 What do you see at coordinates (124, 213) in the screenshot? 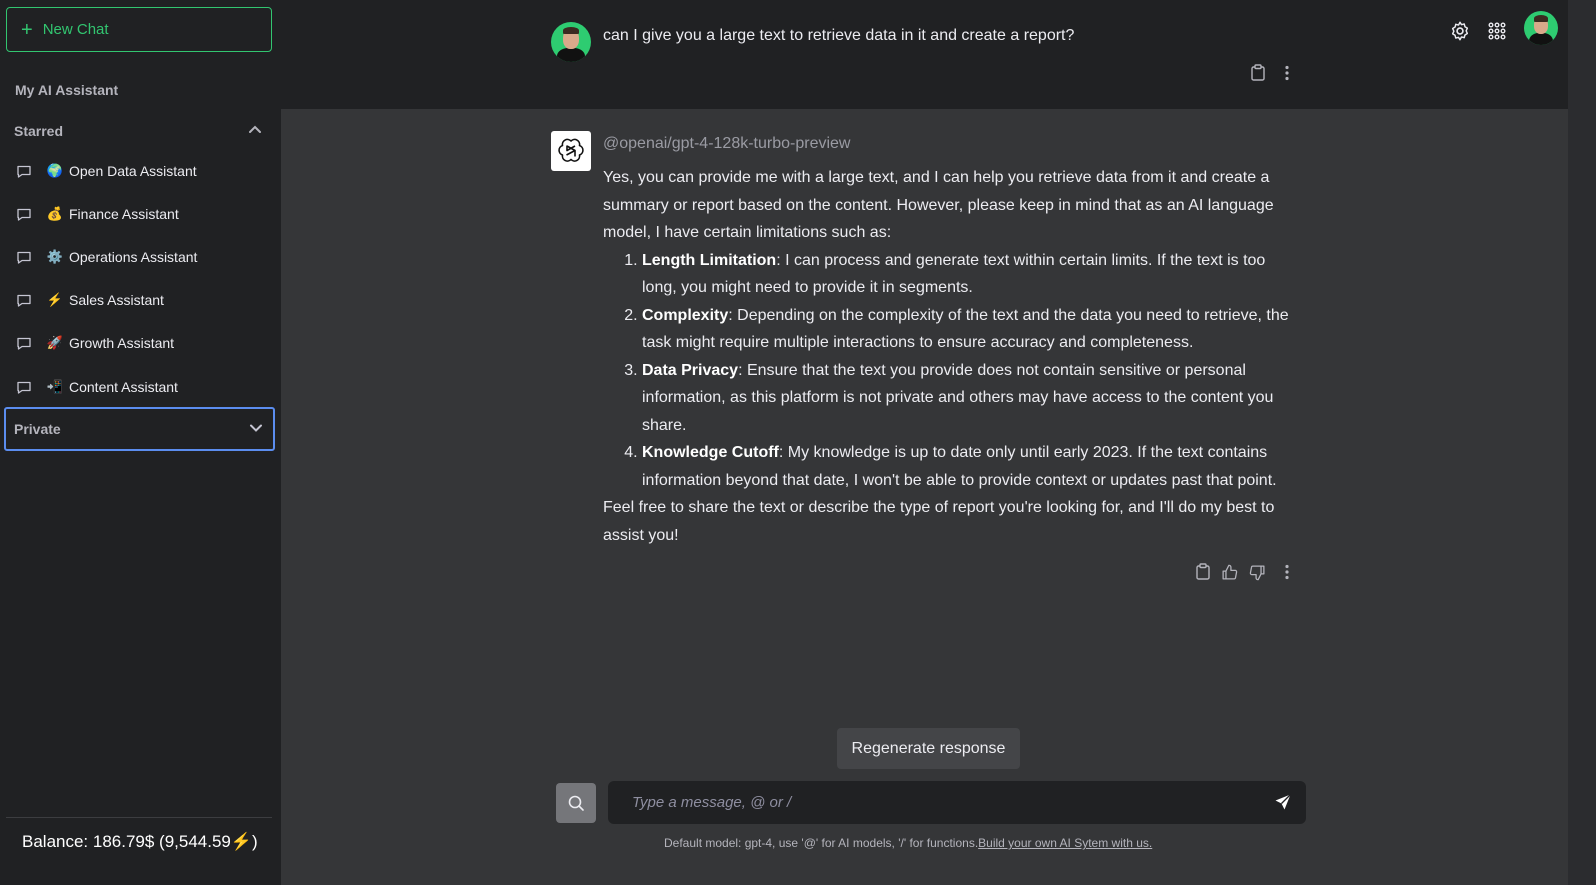
I see `sidebar-item-label: Finance Assistant` at bounding box center [124, 213].